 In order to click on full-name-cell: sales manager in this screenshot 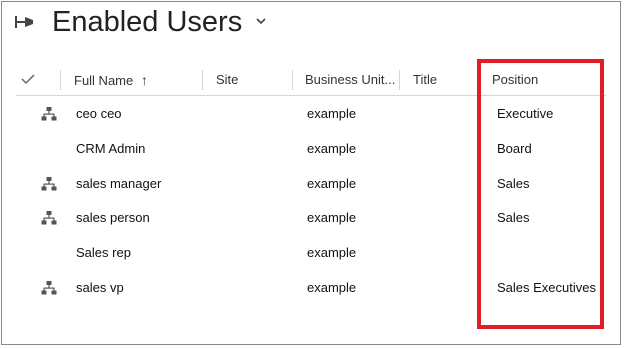, I will do `click(118, 184)`.